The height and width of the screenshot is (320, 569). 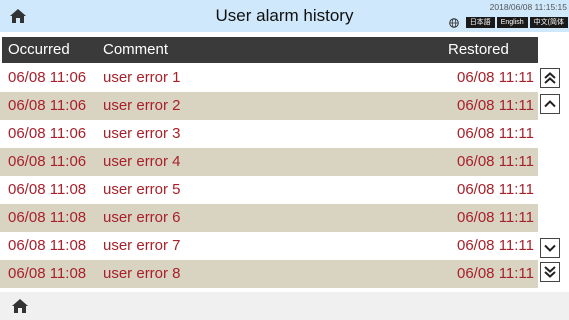 I want to click on column-comment: Comment, so click(x=136, y=49).